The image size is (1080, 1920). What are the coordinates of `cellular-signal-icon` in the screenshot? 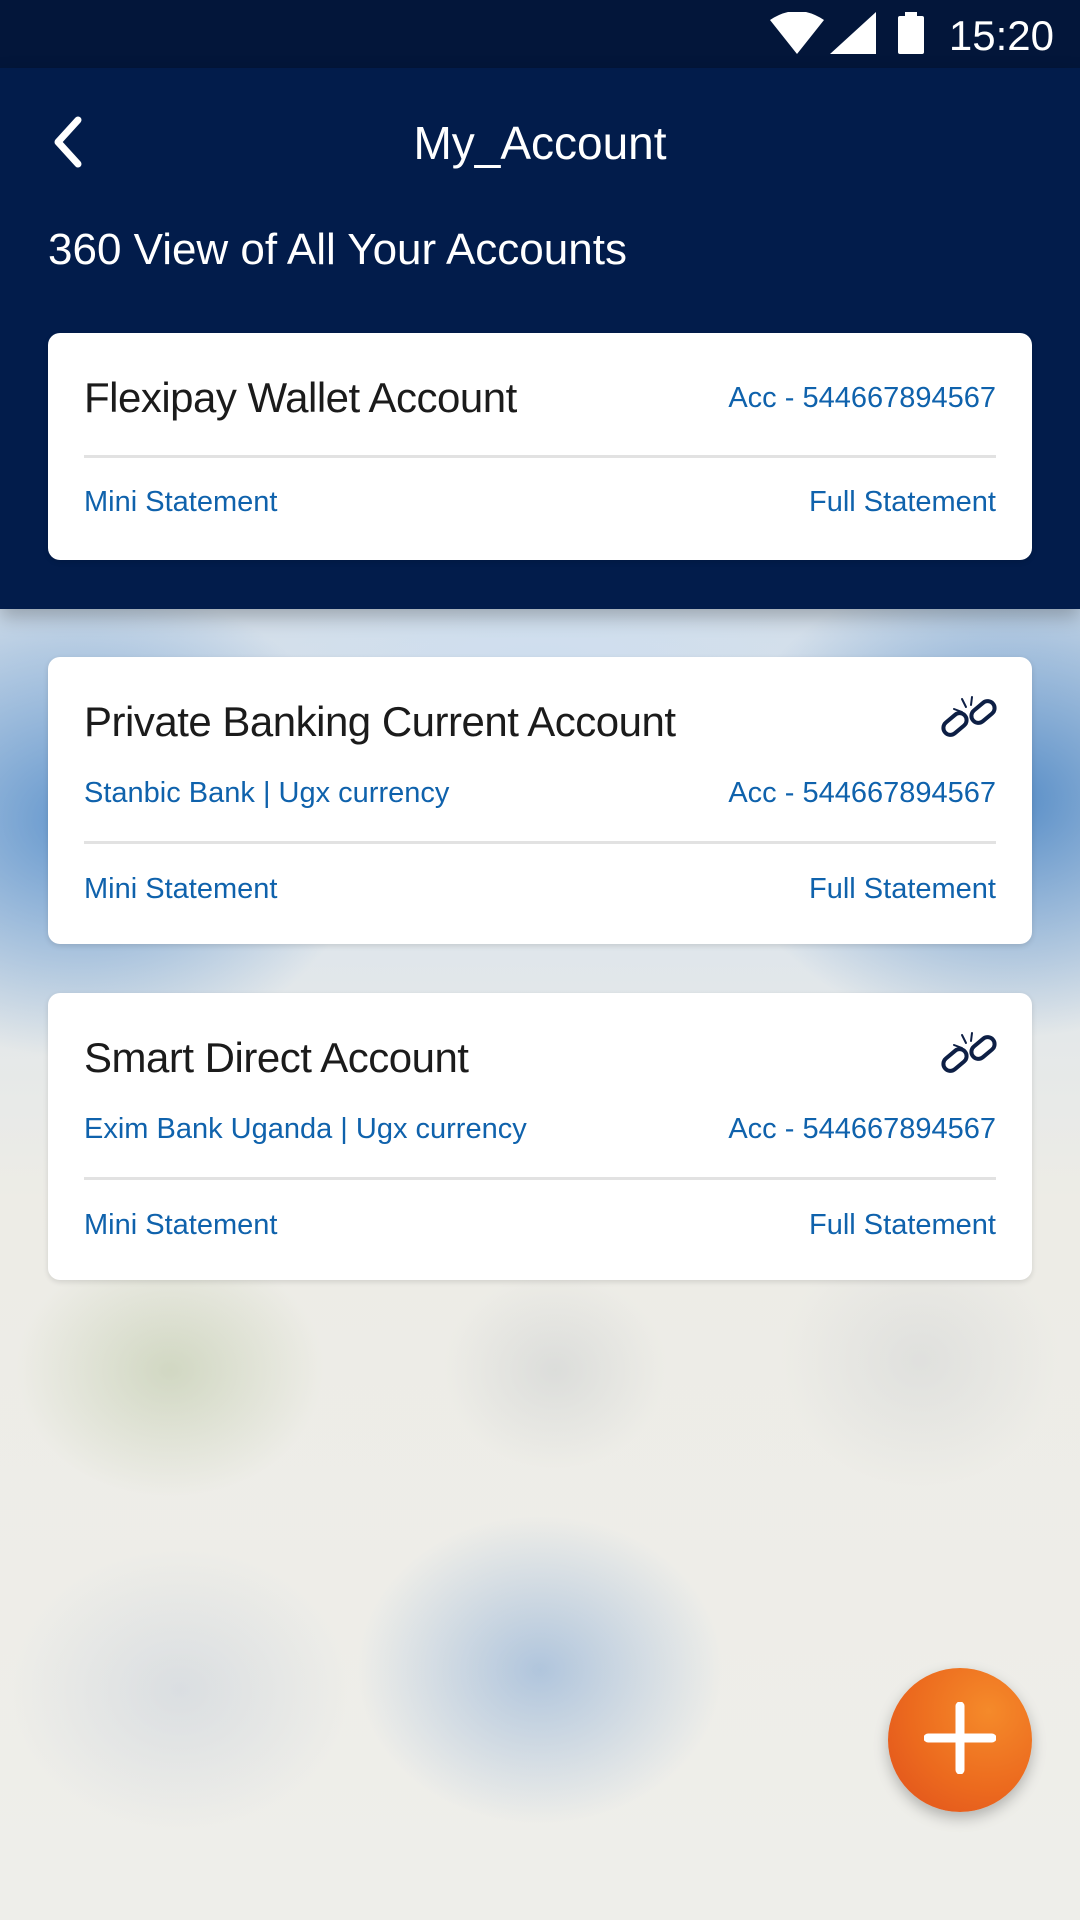 It's located at (853, 36).